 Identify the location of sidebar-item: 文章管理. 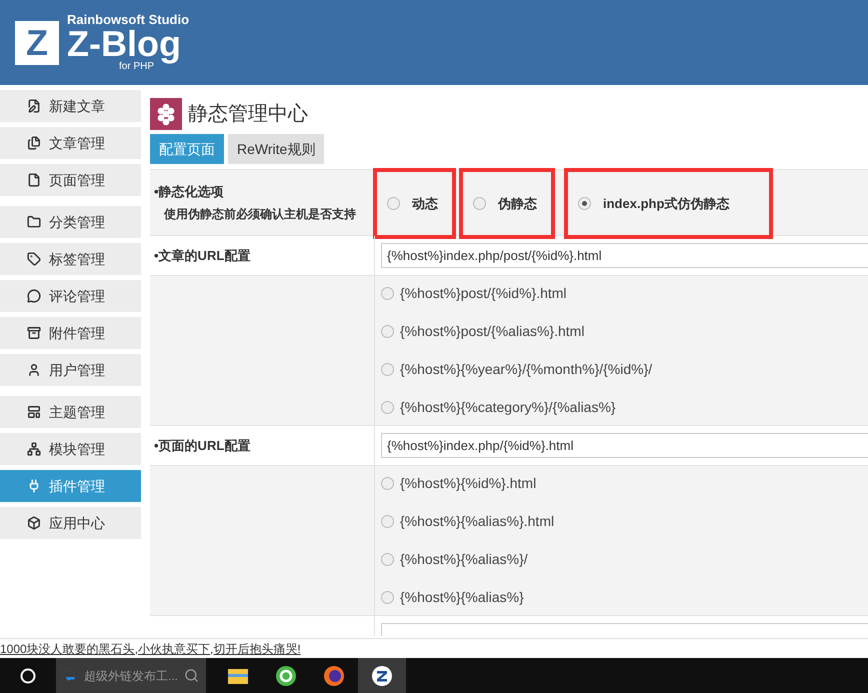
(70, 143).